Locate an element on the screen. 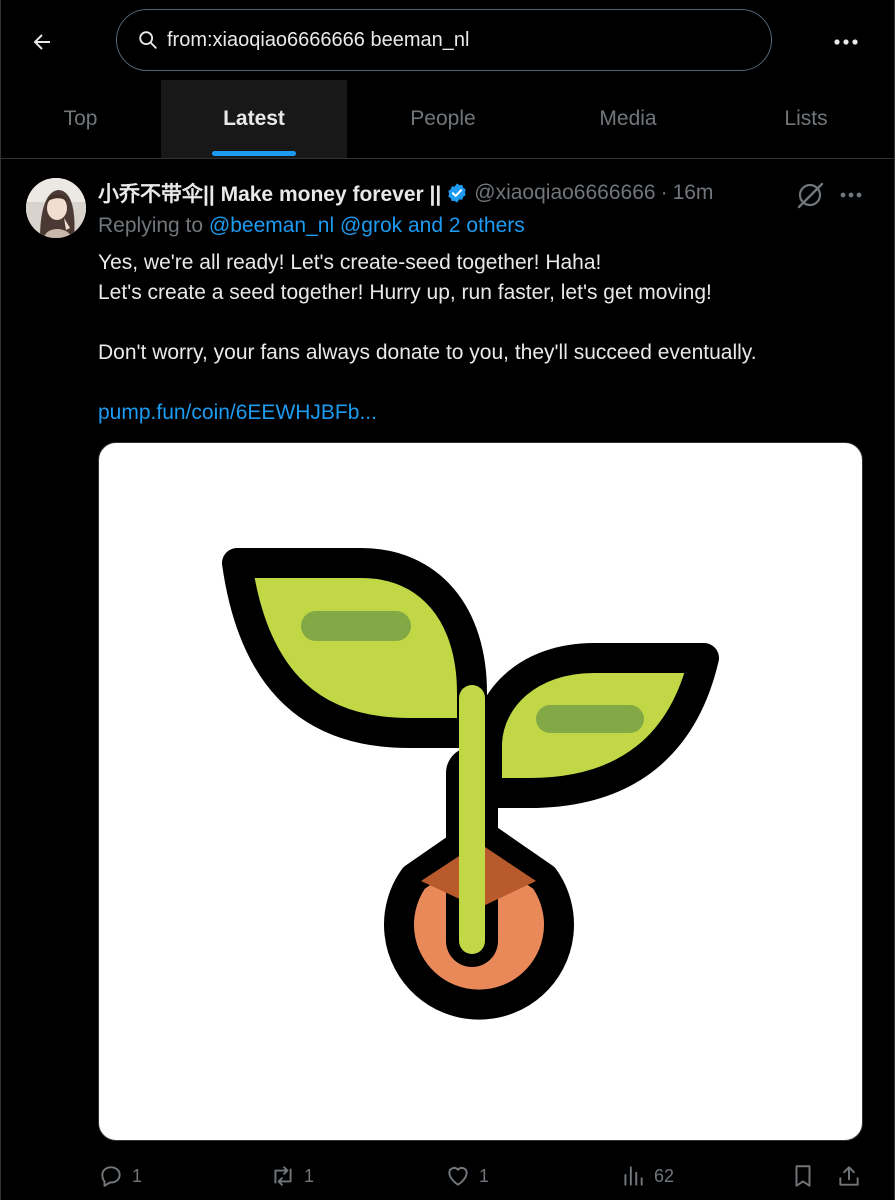  repost-icon is located at coordinates (283, 1176).